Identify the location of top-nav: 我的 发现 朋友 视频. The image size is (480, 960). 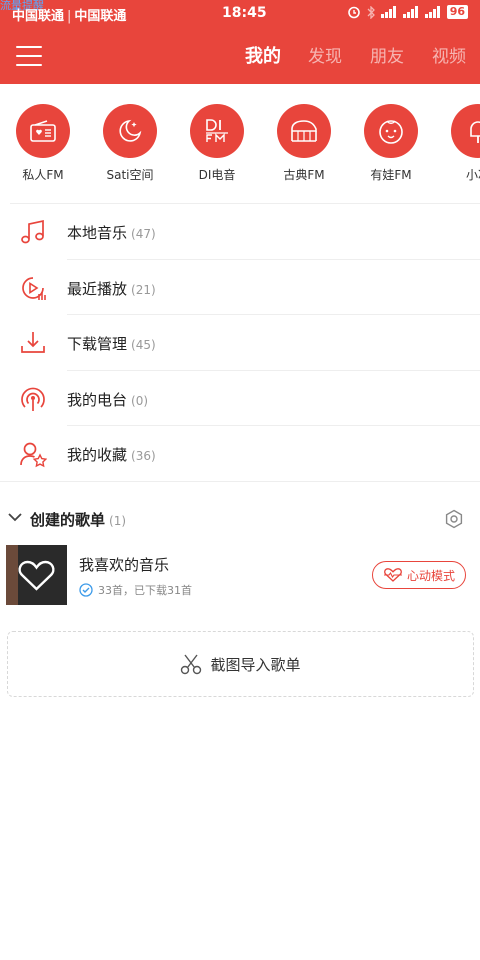
(240, 56).